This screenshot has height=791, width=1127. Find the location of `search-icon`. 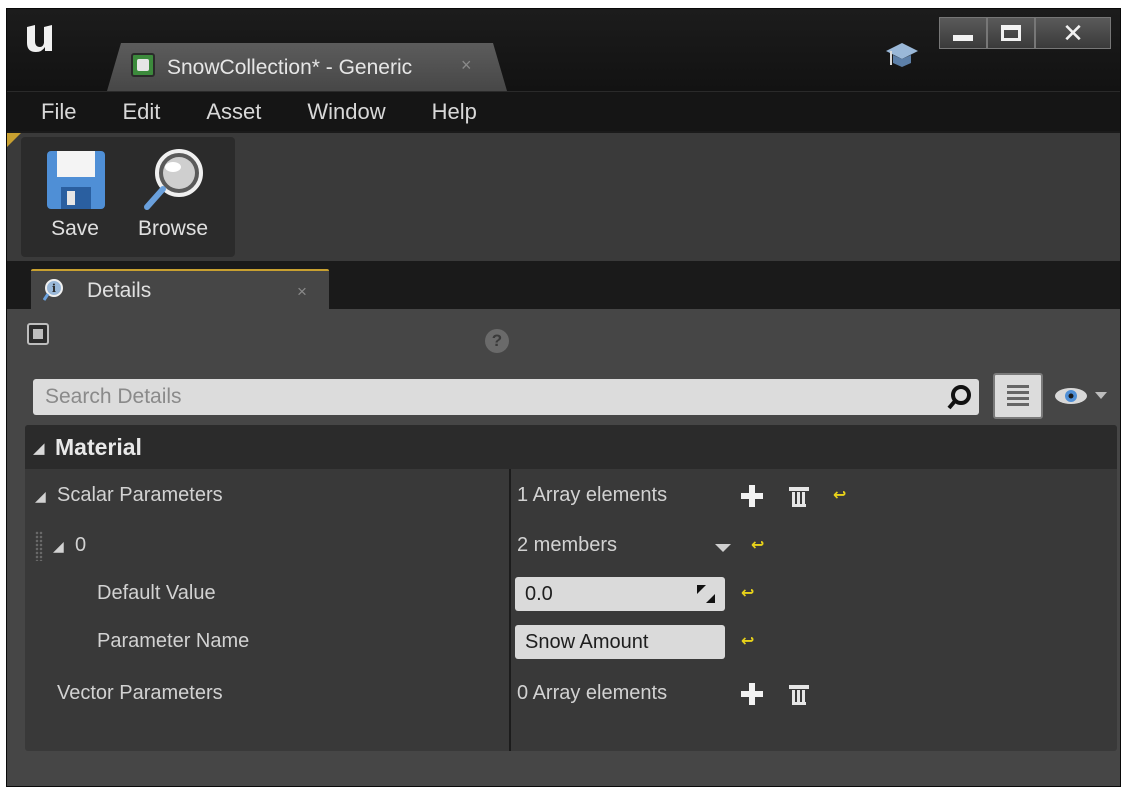

search-icon is located at coordinates (960, 397).